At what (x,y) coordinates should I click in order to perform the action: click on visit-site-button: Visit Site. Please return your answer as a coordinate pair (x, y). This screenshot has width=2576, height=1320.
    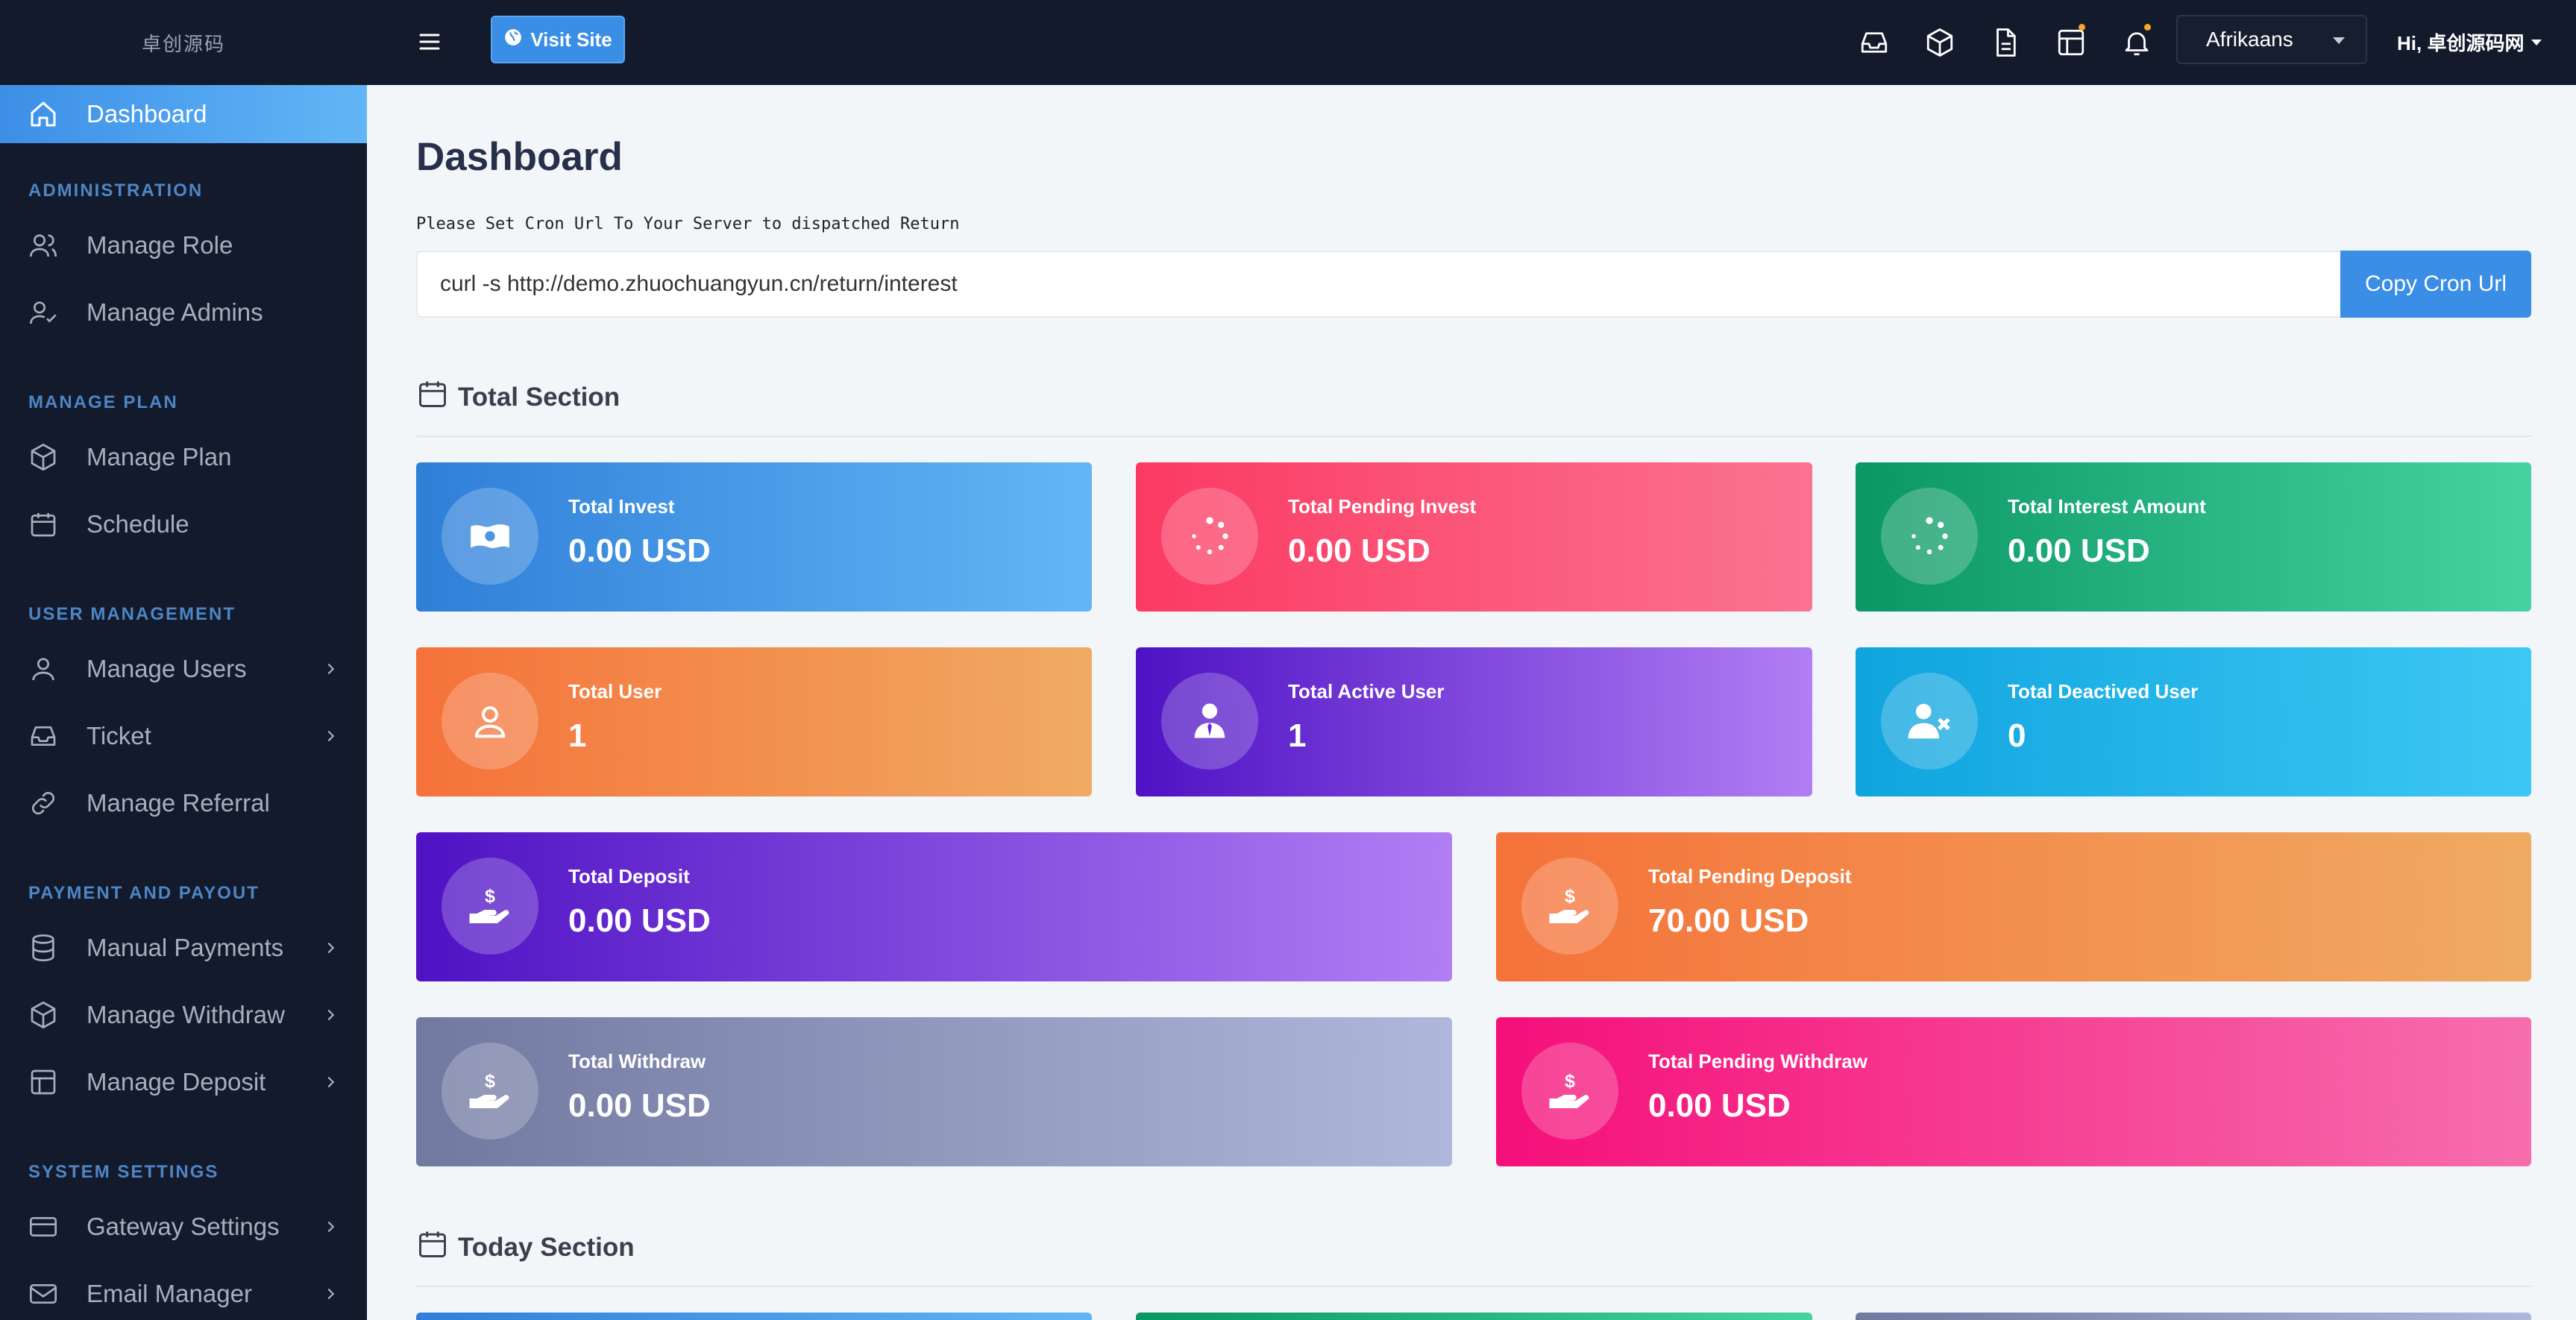
    Looking at the image, I should click on (558, 39).